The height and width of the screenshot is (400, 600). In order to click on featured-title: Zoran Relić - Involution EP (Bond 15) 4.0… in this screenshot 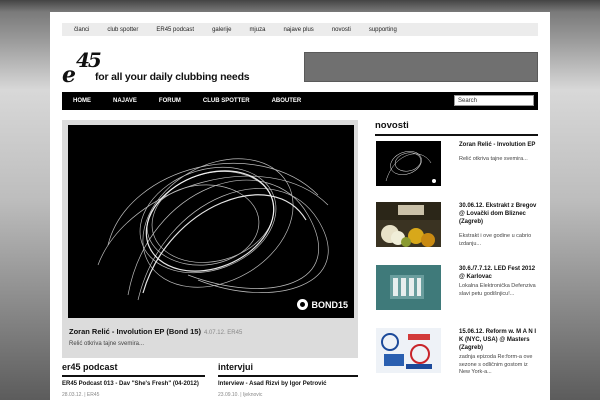, I will do `click(155, 331)`.